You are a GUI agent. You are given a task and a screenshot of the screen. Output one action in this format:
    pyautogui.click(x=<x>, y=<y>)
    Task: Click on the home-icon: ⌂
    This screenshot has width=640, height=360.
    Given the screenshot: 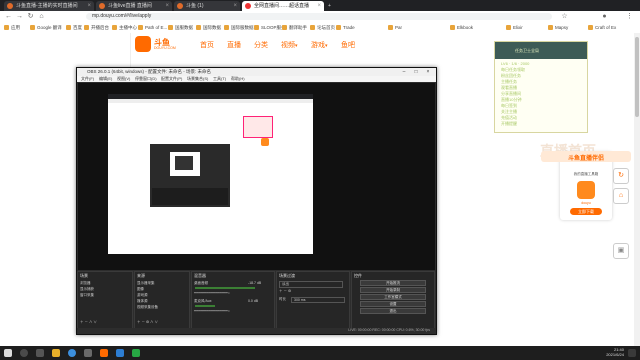 What is the action you would take?
    pyautogui.click(x=41, y=16)
    